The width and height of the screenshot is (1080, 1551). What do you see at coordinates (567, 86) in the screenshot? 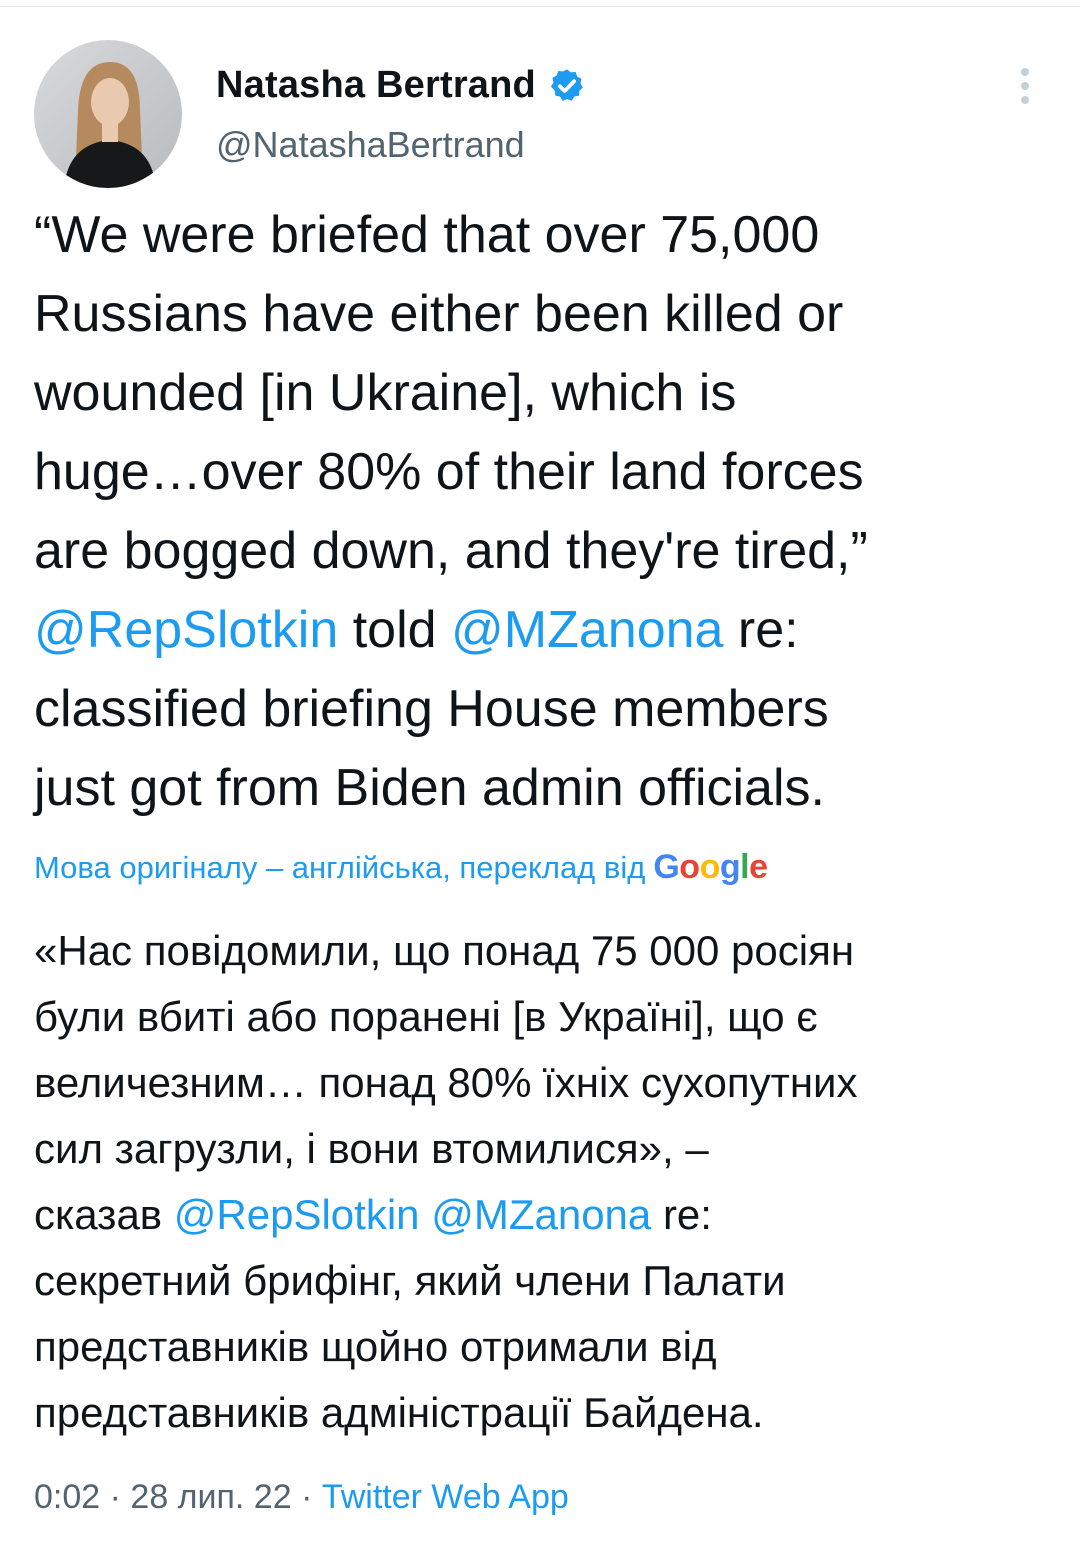
I see `verified-badge-icon` at bounding box center [567, 86].